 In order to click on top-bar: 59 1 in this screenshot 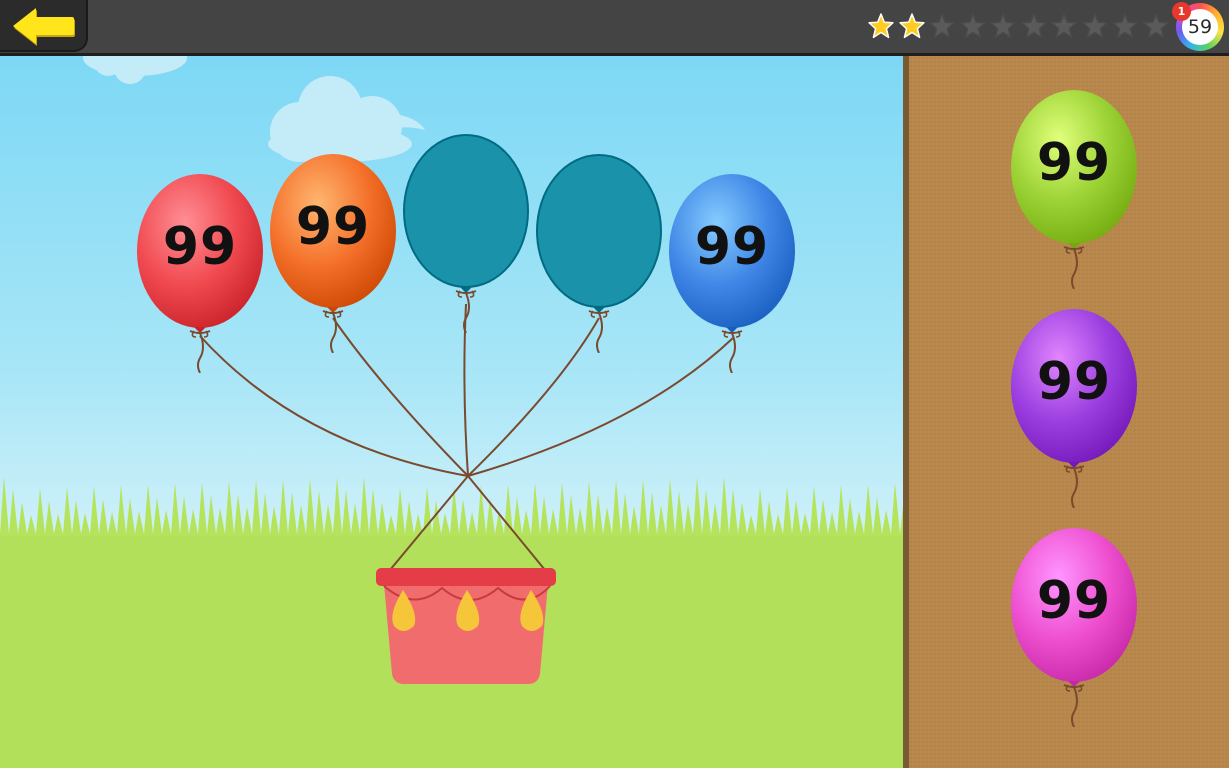, I will do `click(614, 28)`.